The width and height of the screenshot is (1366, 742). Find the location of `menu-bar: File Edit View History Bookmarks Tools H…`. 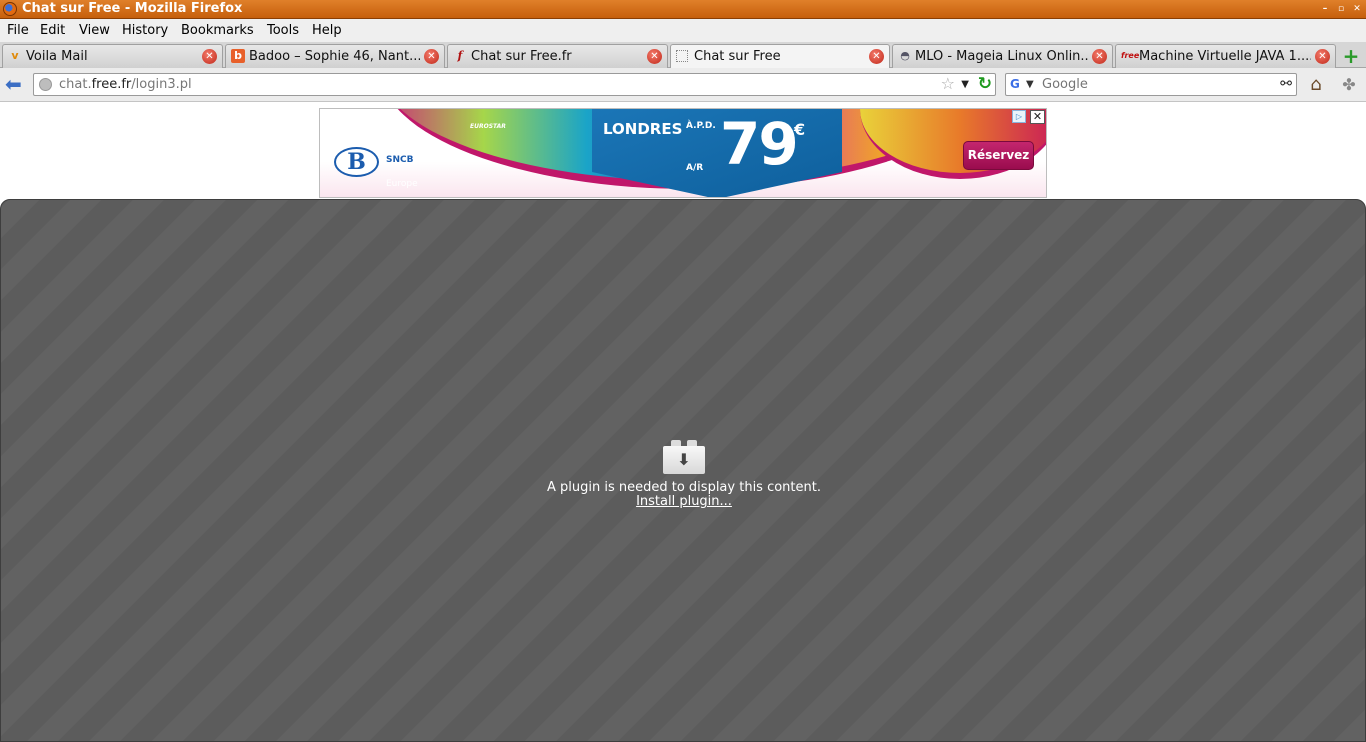

menu-bar: File Edit View History Bookmarks Tools H… is located at coordinates (683, 30).